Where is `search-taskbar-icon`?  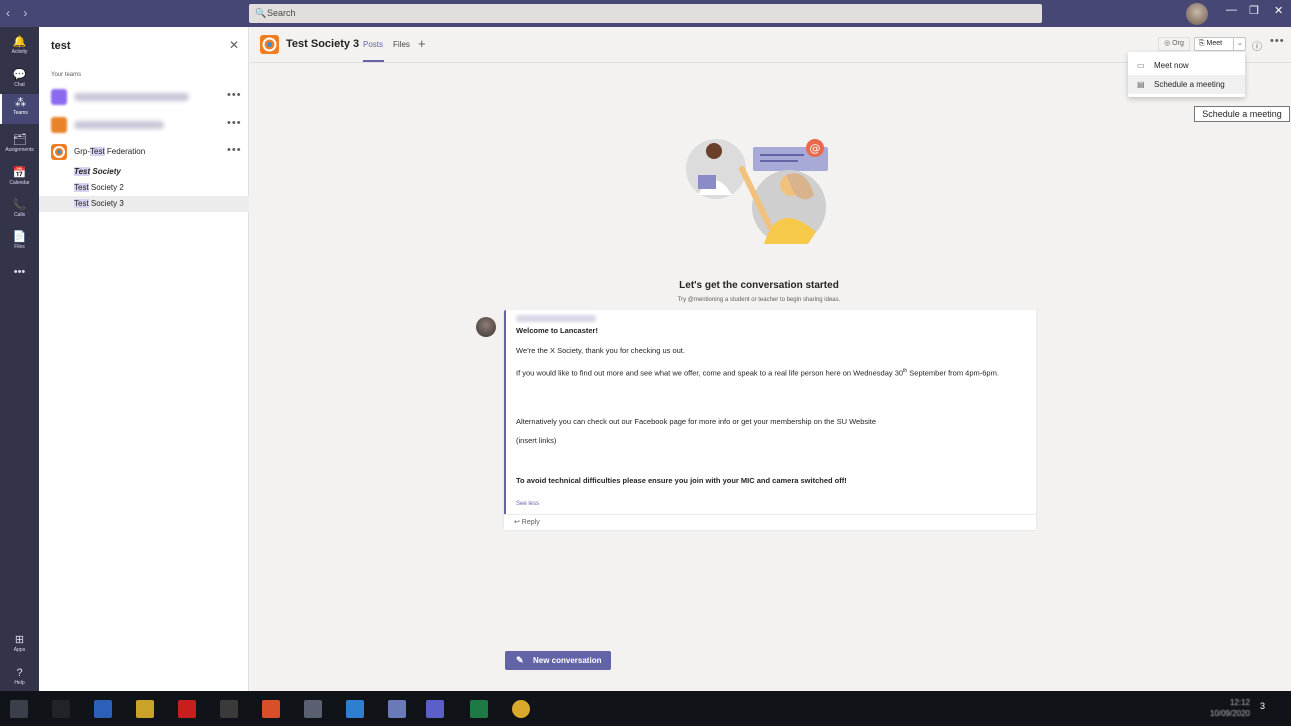
search-taskbar-icon is located at coordinates (61, 709).